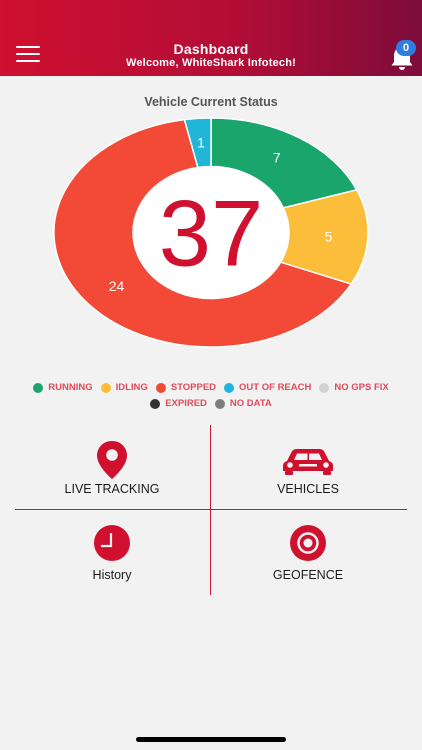  I want to click on legend-item-expired: EXPIRED, so click(178, 403).